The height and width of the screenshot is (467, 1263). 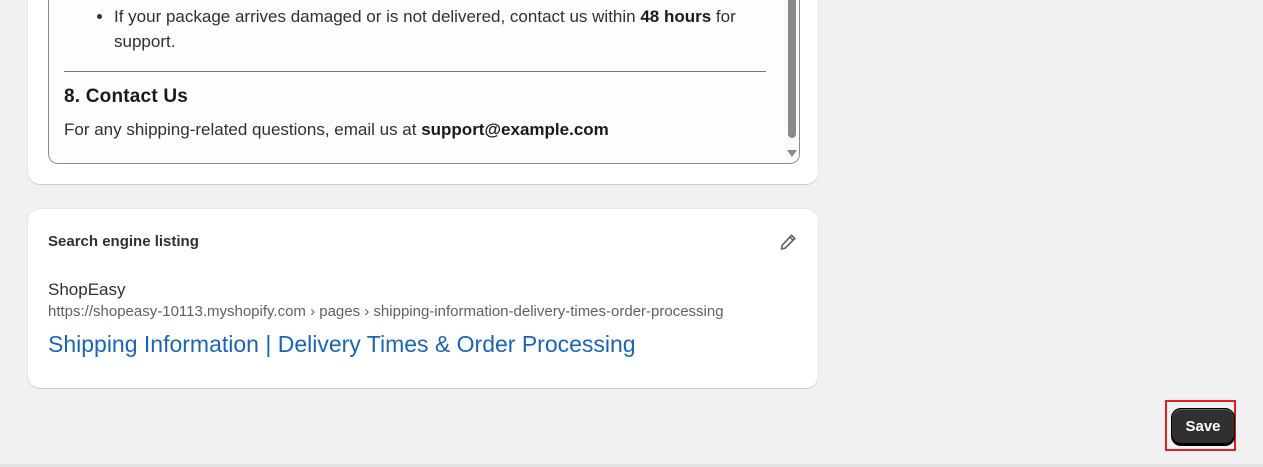 I want to click on seo-store-name: ShopEasy, so click(x=87, y=289).